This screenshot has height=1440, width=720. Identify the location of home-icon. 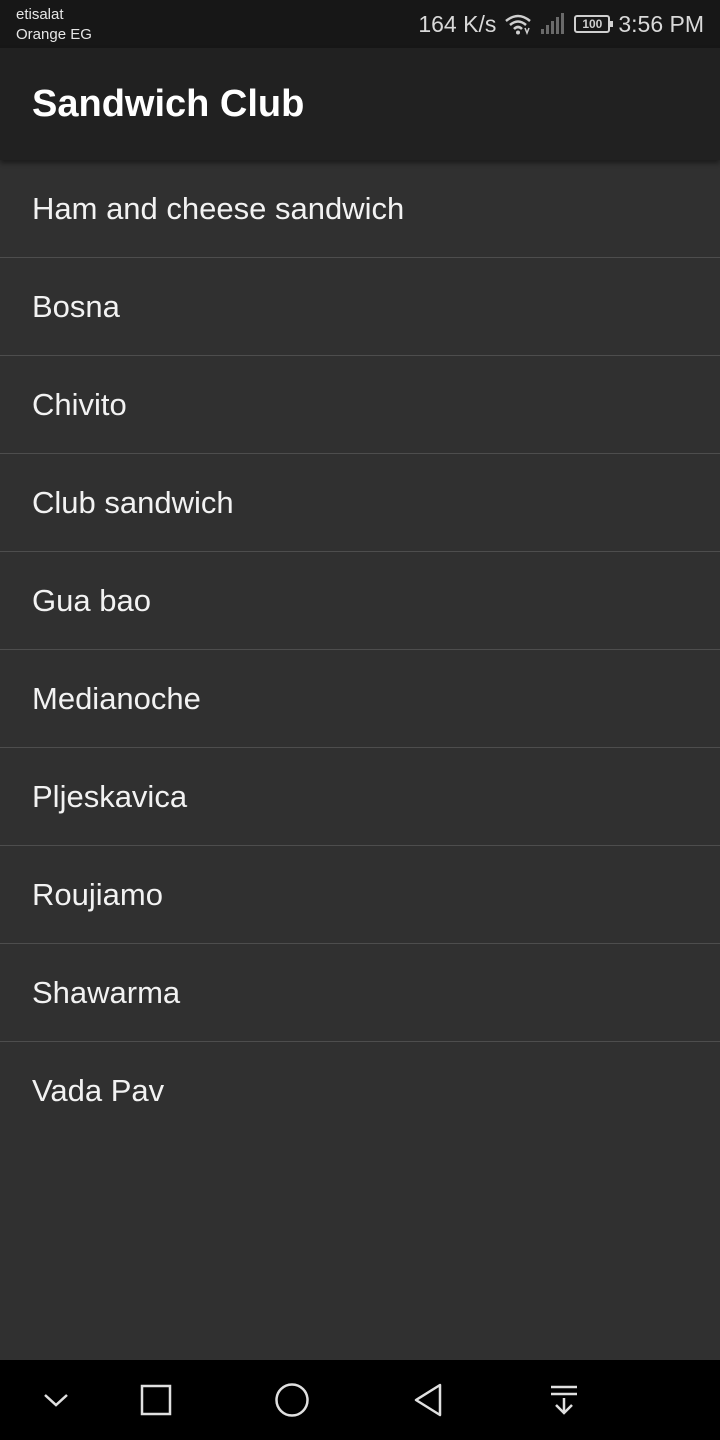
(292, 1400).